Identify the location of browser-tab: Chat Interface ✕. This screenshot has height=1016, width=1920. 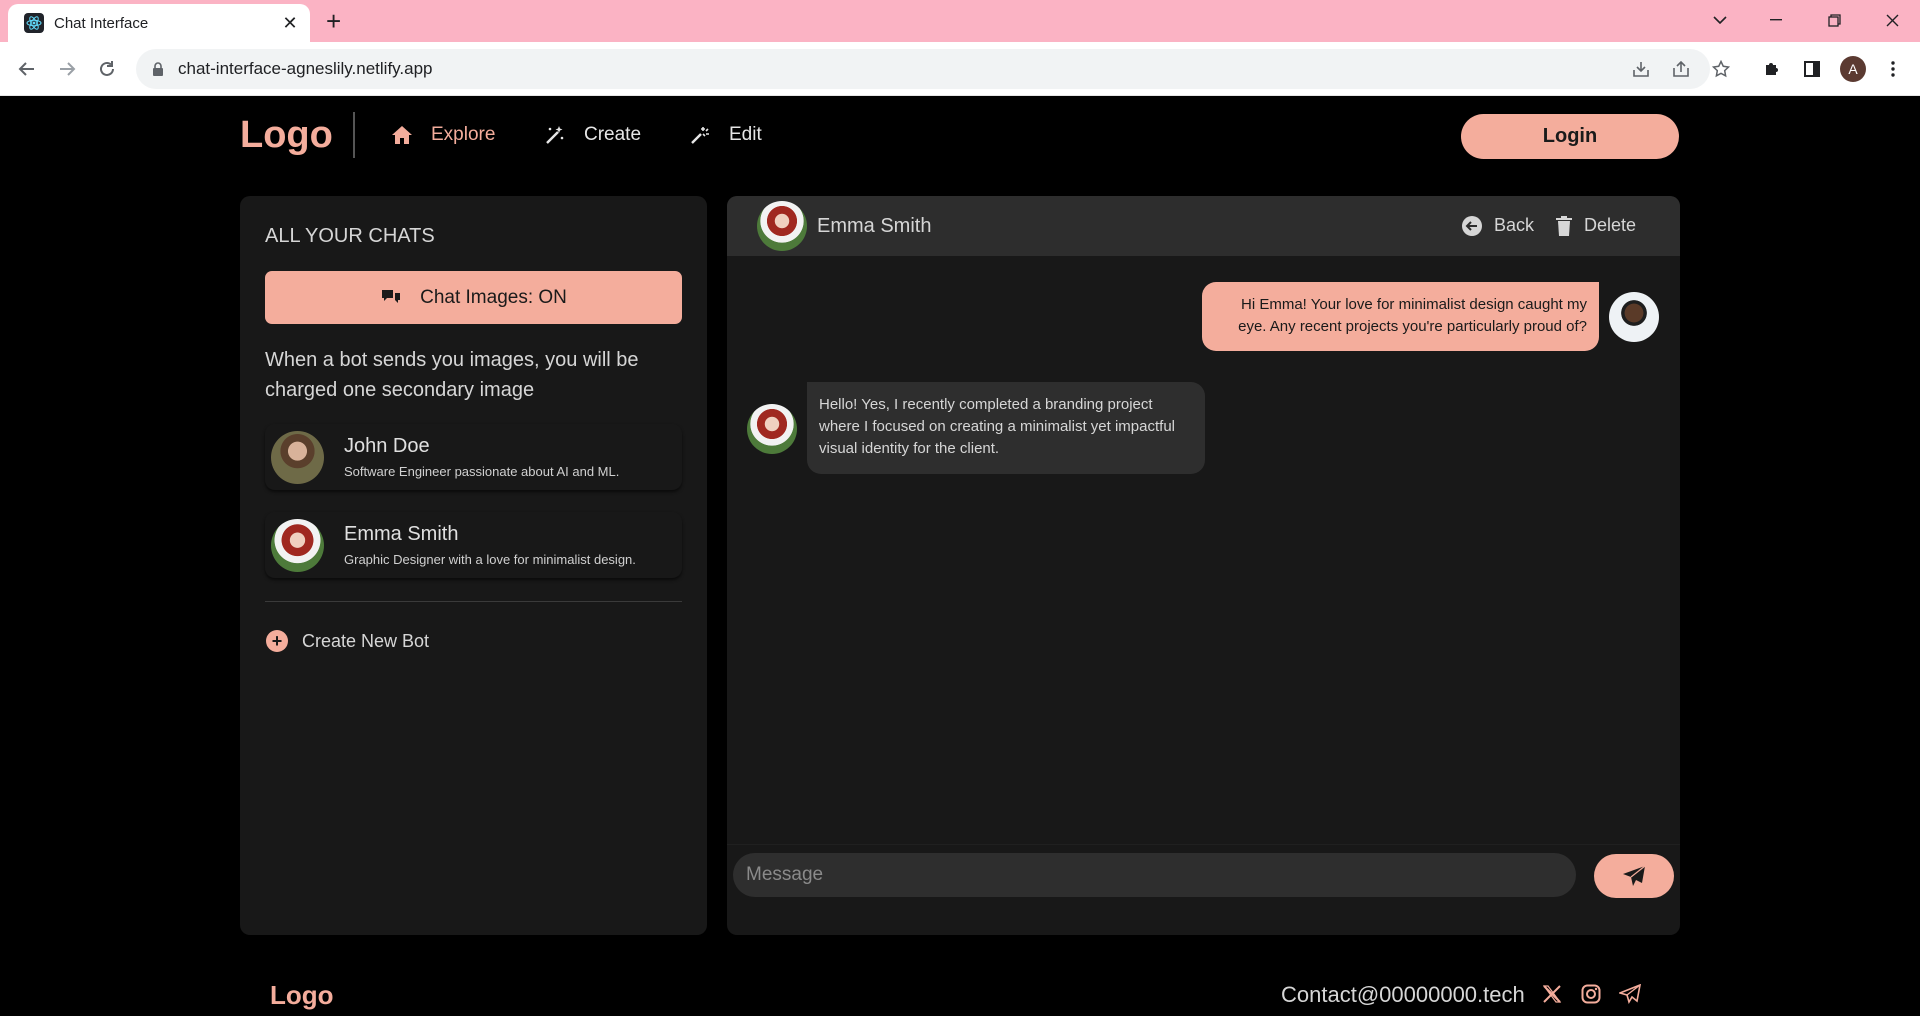
(159, 23).